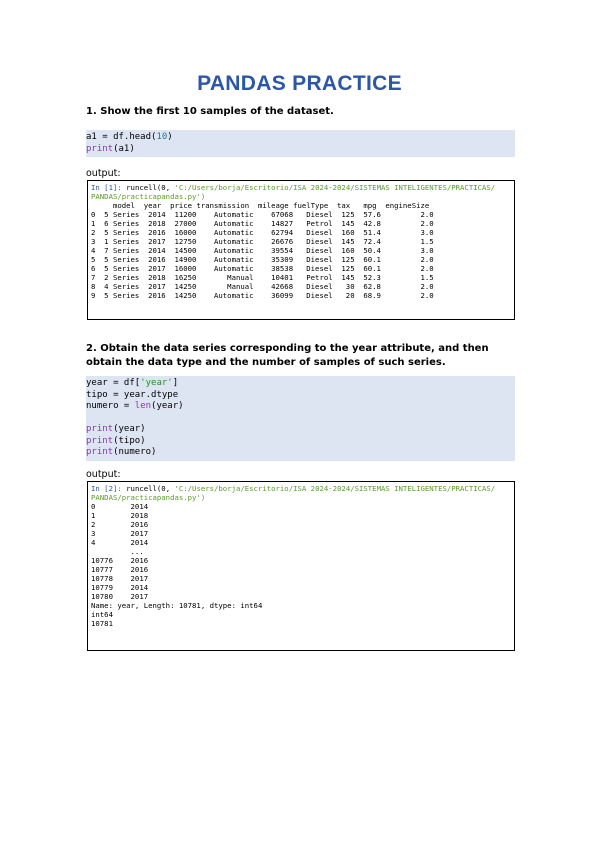 Image resolution: width=599 pixels, height=848 pixels. What do you see at coordinates (120, 524) in the screenshot?
I see `console-output-row: 2 2016` at bounding box center [120, 524].